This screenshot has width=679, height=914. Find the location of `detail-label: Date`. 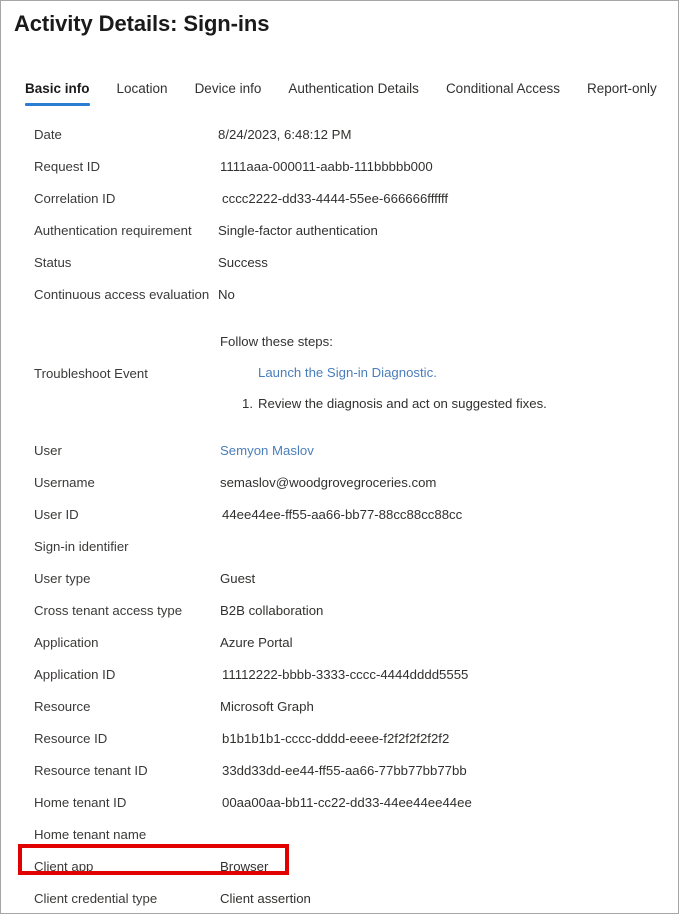

detail-label: Date is located at coordinates (48, 134).